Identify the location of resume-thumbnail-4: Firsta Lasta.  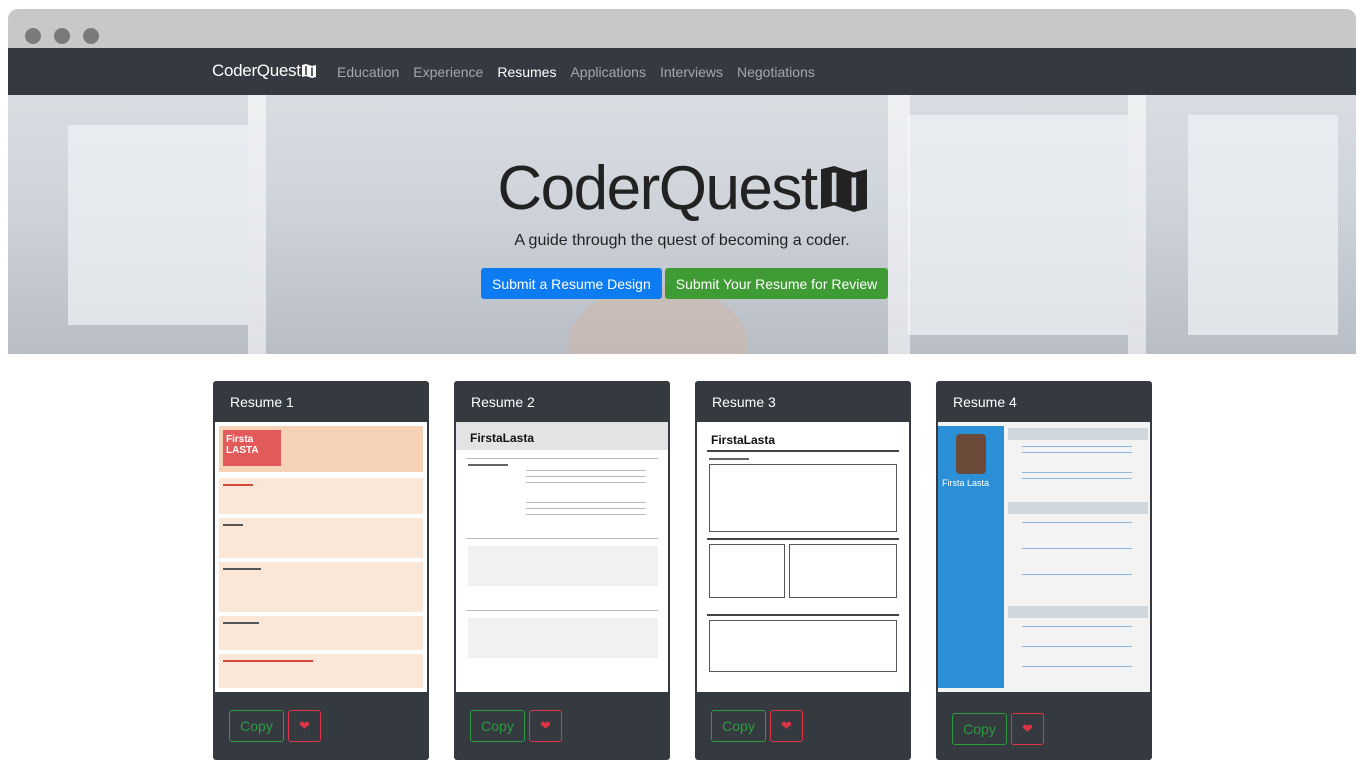
(1044, 557).